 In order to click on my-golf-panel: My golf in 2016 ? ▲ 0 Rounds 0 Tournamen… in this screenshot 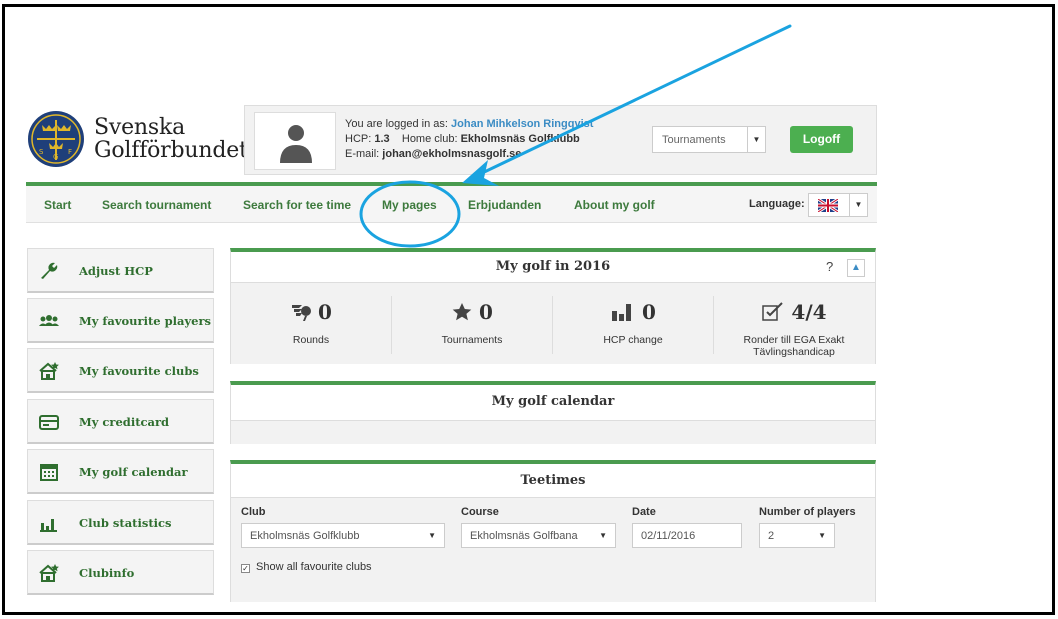, I will do `click(553, 306)`.